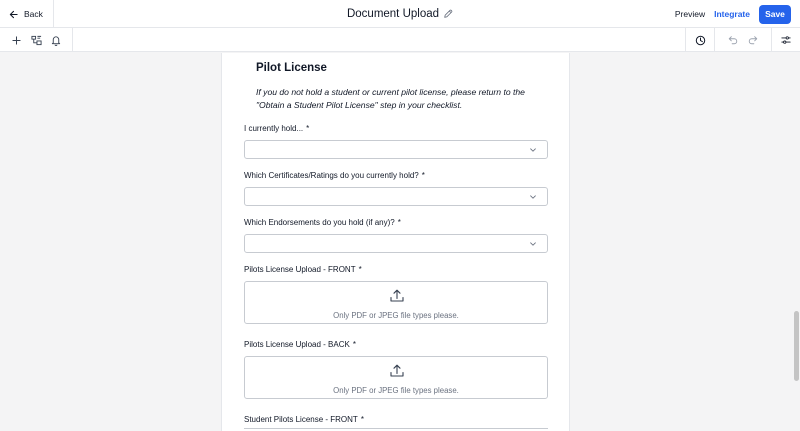  I want to click on field-label-text: Pilots License Upload - BACK, so click(297, 344).